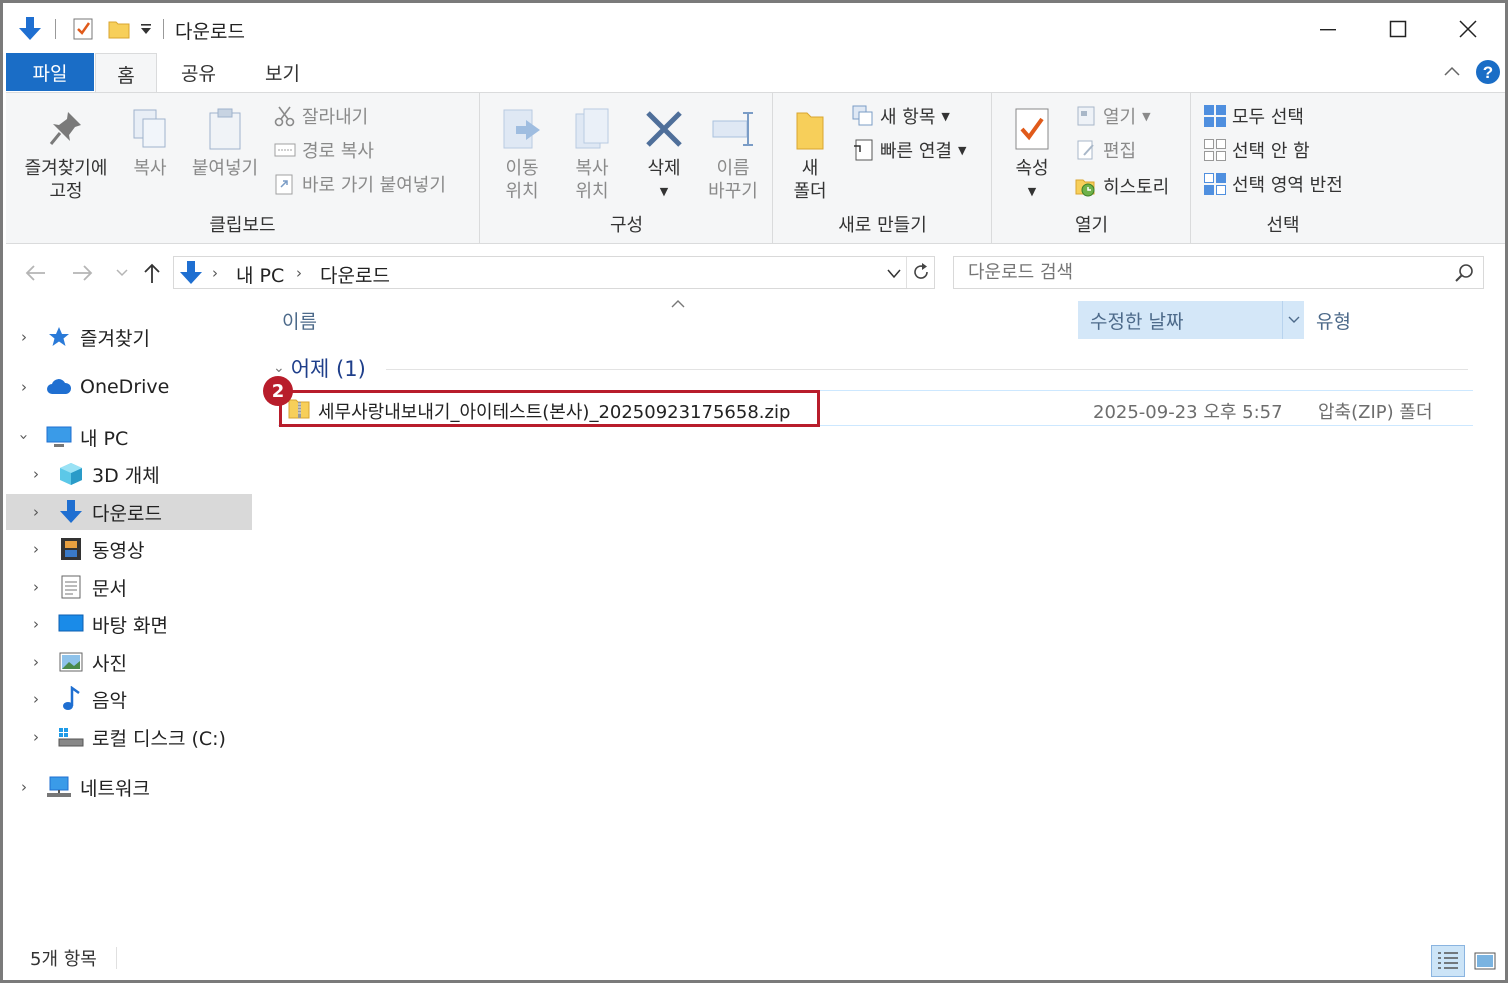 This screenshot has width=1508, height=983. Describe the element at coordinates (900, 116) in the screenshot. I see `new-item-button: 새 항목 ▼` at that location.